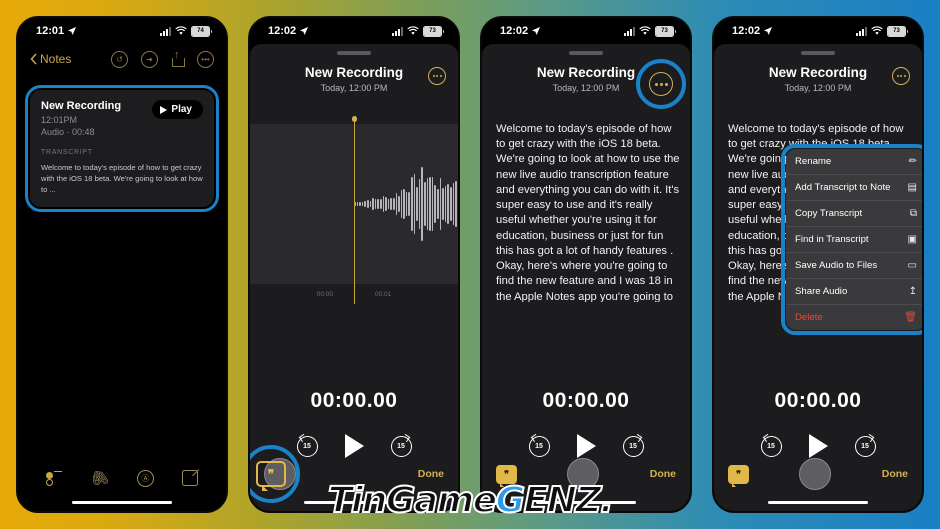  Describe the element at coordinates (81, 106) in the screenshot. I see `recording-title: New Recording` at that location.